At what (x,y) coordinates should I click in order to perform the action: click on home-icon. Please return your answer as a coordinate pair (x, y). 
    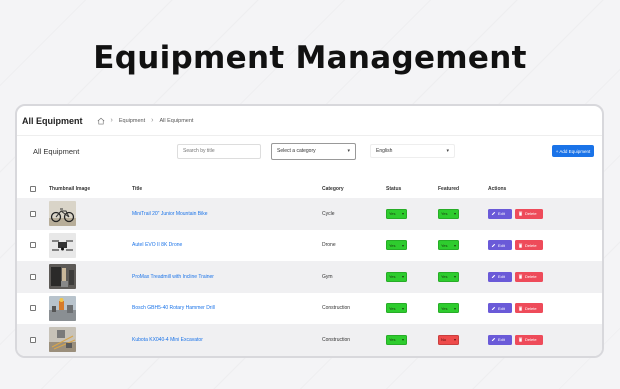
    Looking at the image, I should click on (101, 121).